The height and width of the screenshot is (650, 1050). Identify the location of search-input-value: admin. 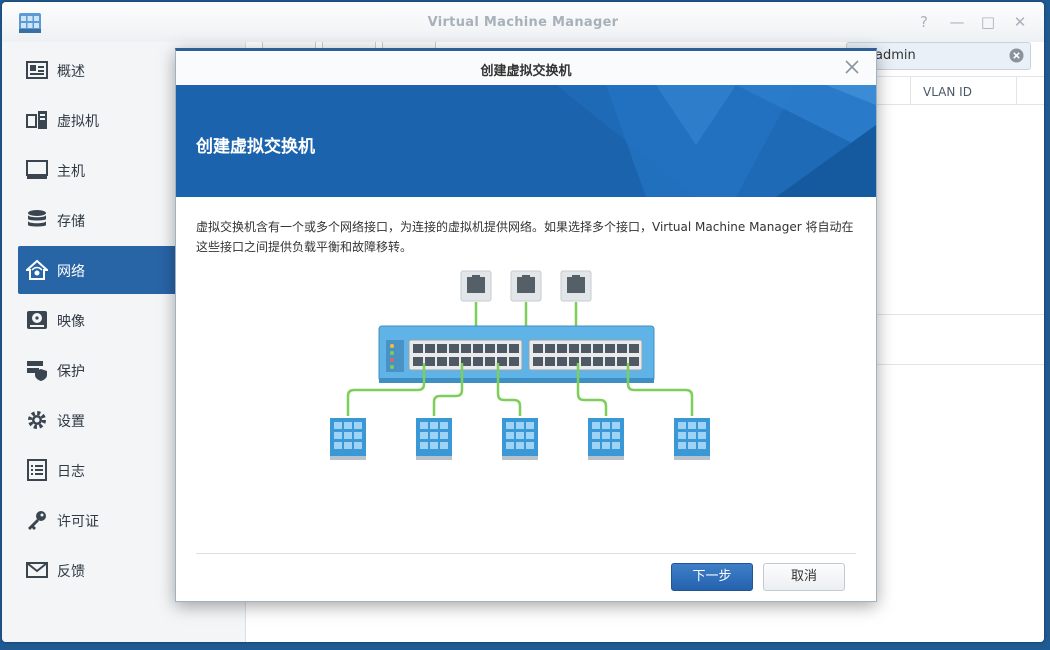
(895, 55).